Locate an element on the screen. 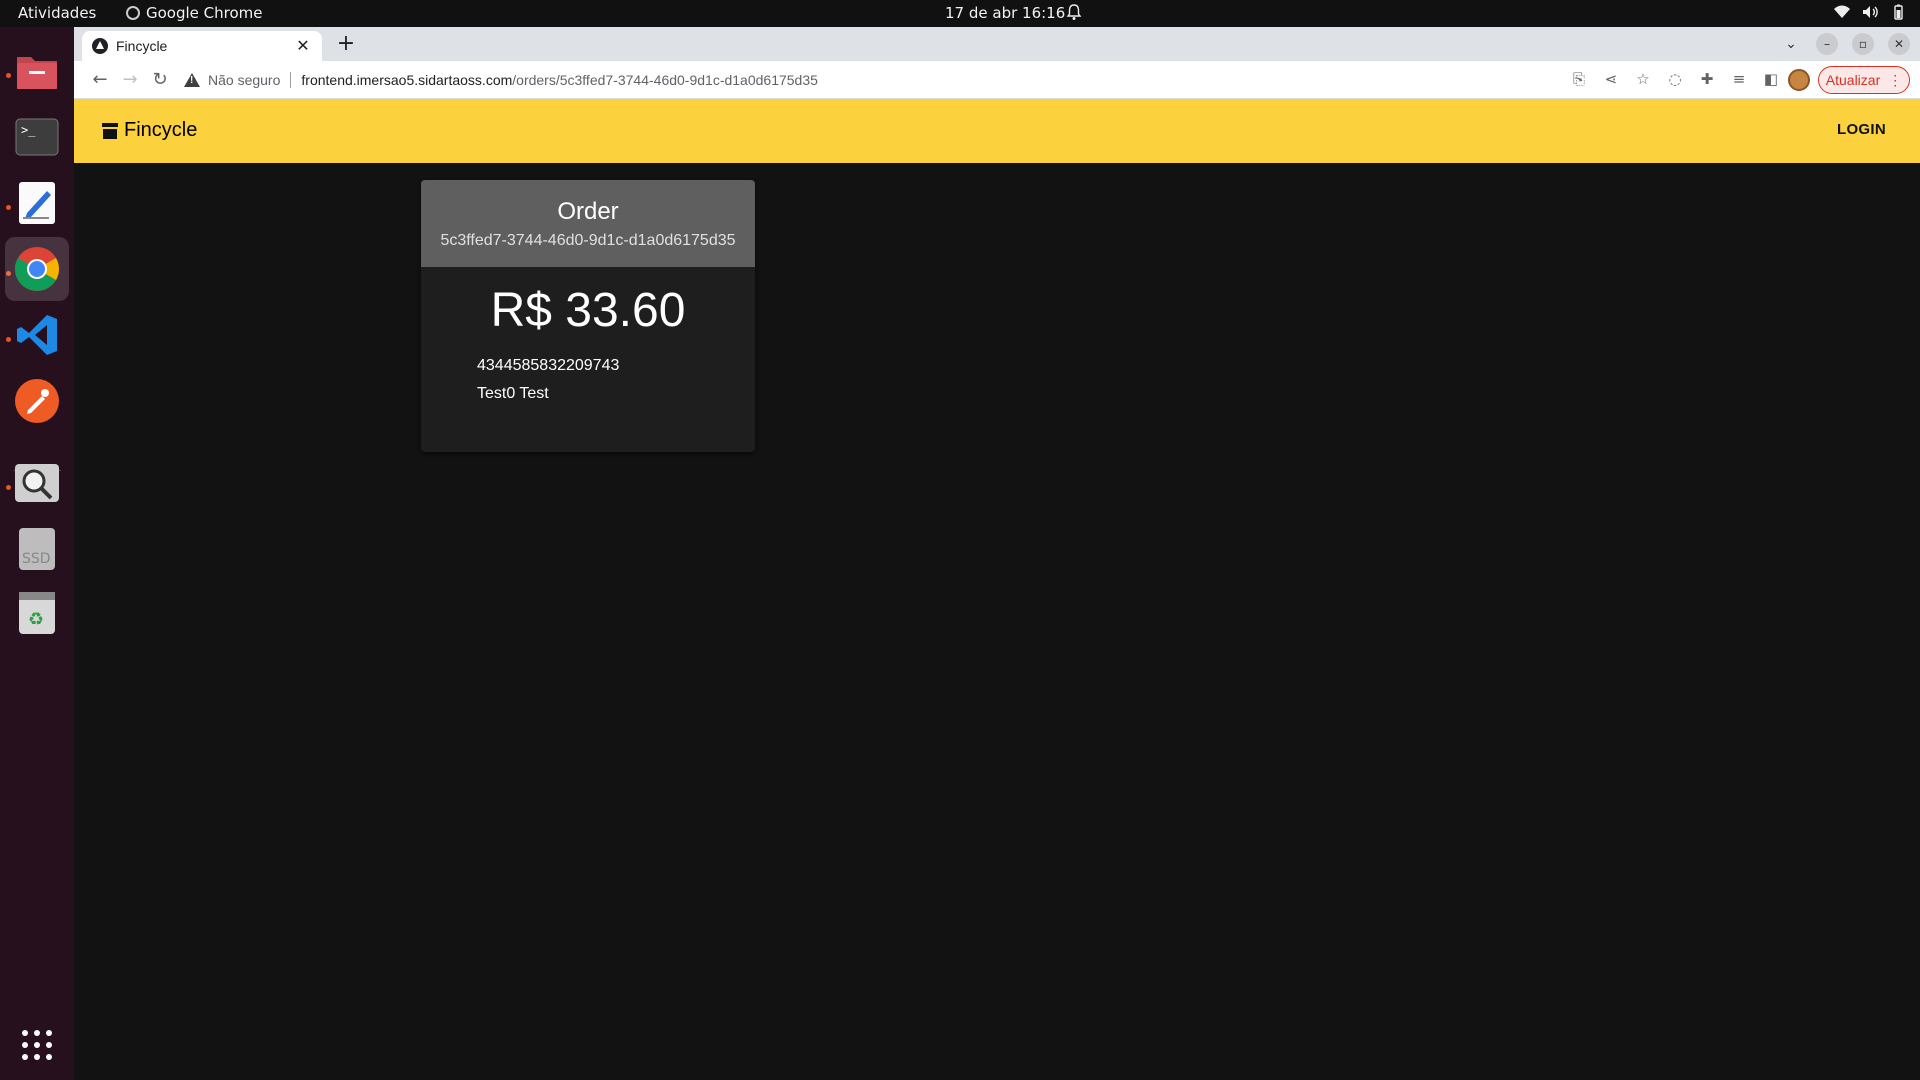 Image resolution: width=1920 pixels, height=1080 pixels. vscode-icon is located at coordinates (37, 335).